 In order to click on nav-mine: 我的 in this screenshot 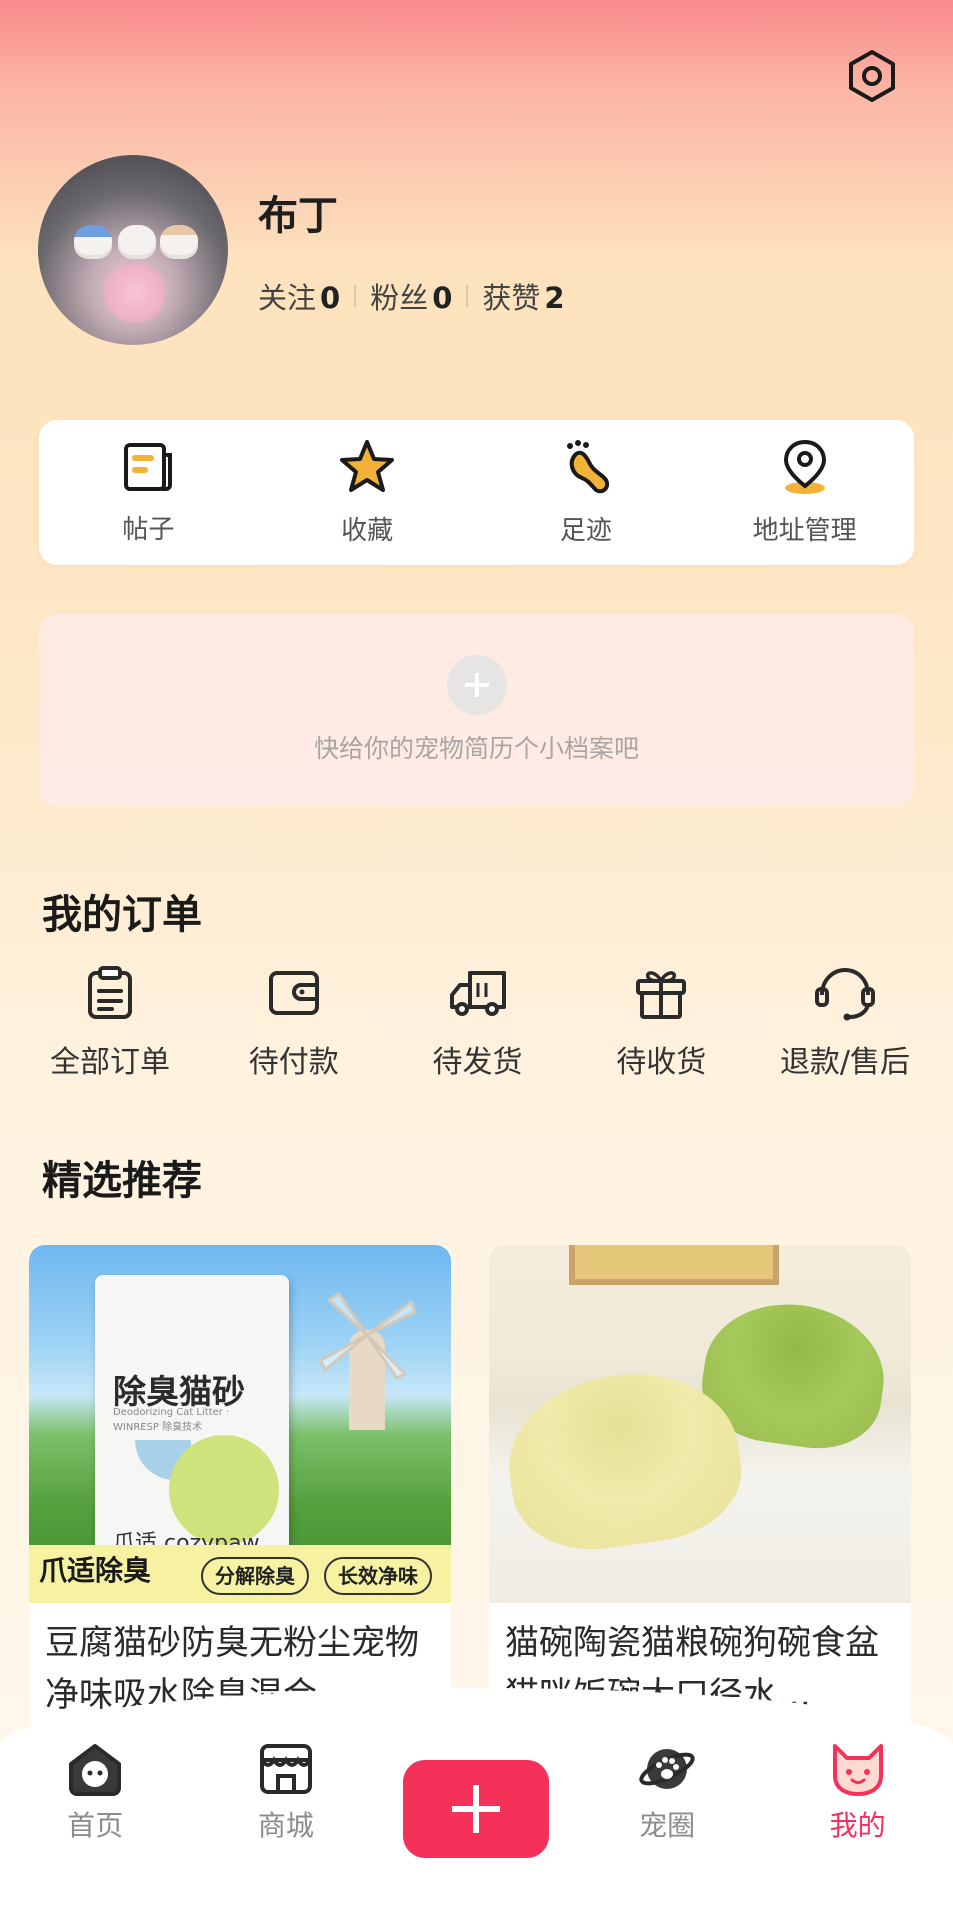, I will do `click(858, 1792)`.